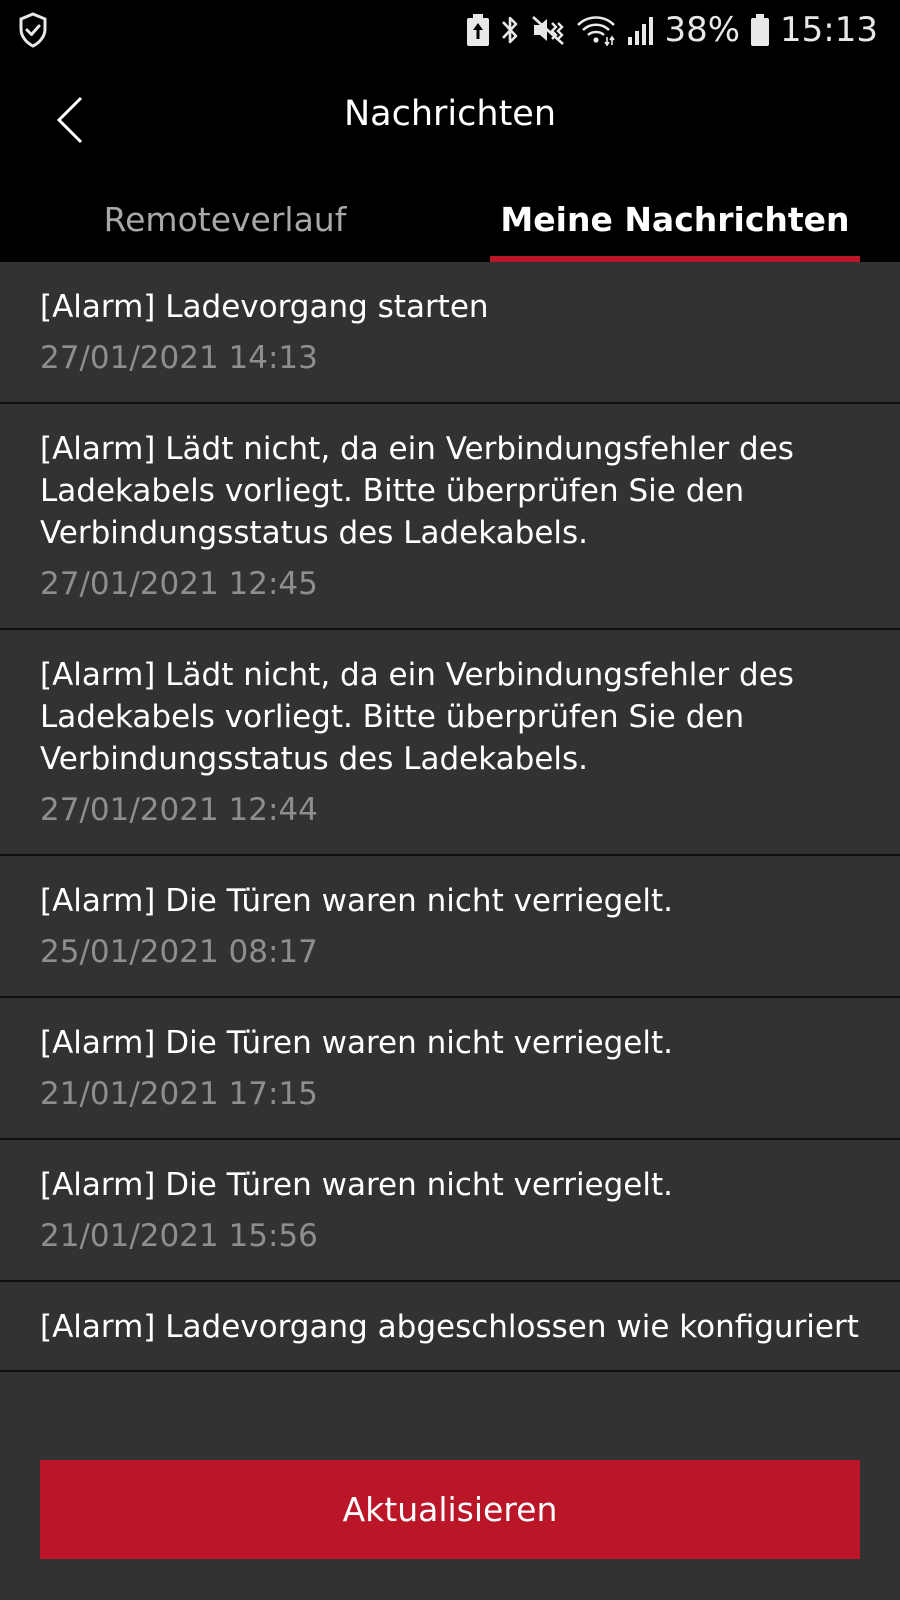 The width and height of the screenshot is (900, 1600). I want to click on status-bar: 38% 15:13, so click(450, 30).